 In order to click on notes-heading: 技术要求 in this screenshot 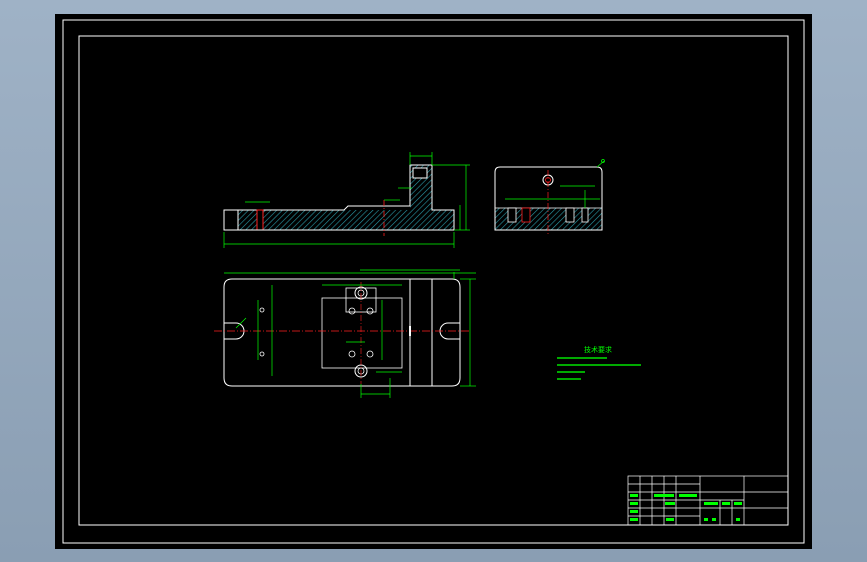, I will do `click(598, 349)`.